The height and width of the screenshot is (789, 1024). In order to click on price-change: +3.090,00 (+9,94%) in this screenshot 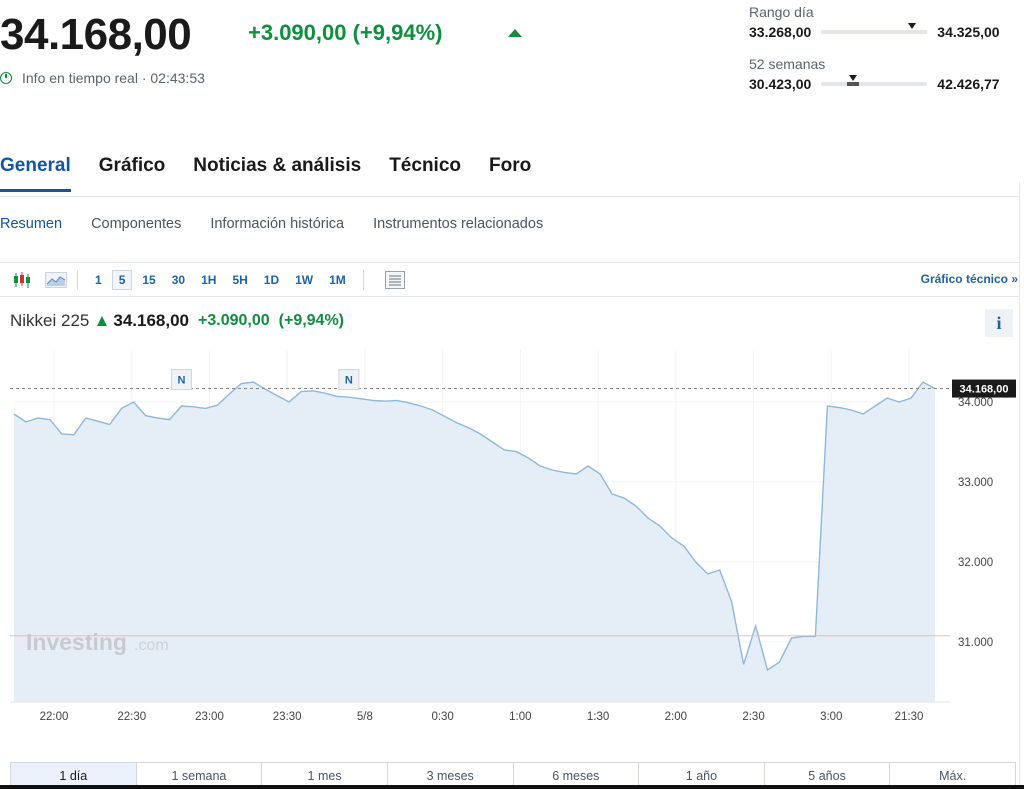, I will do `click(345, 32)`.